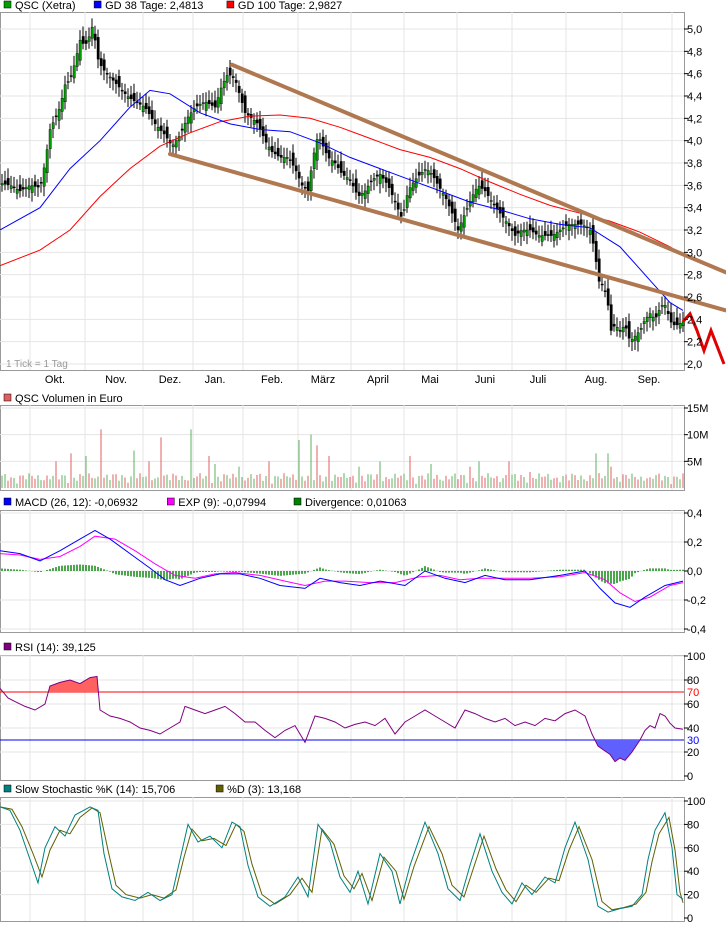  What do you see at coordinates (694, 164) in the screenshot?
I see `y-tick-label: 3,8` at bounding box center [694, 164].